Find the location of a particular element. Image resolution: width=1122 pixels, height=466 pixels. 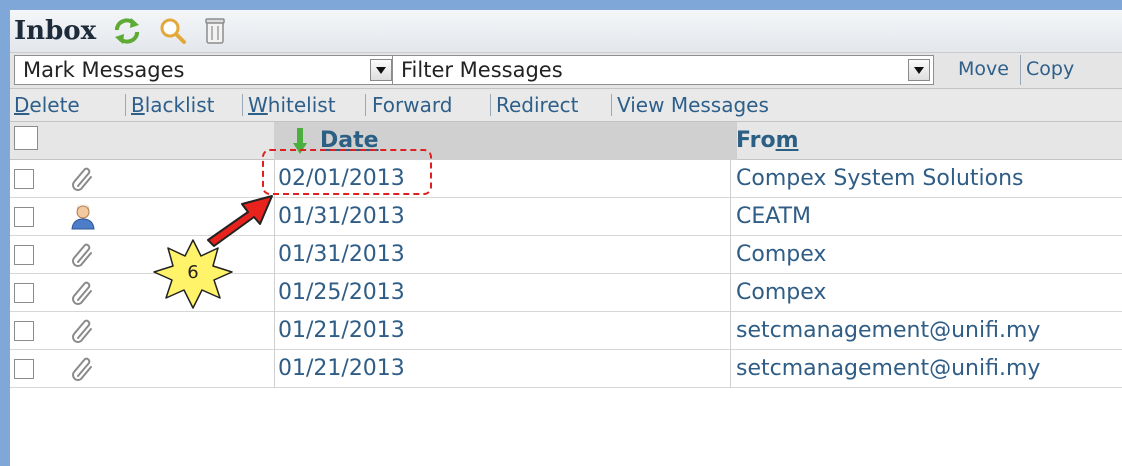

copy-link: Copy is located at coordinates (1050, 69).